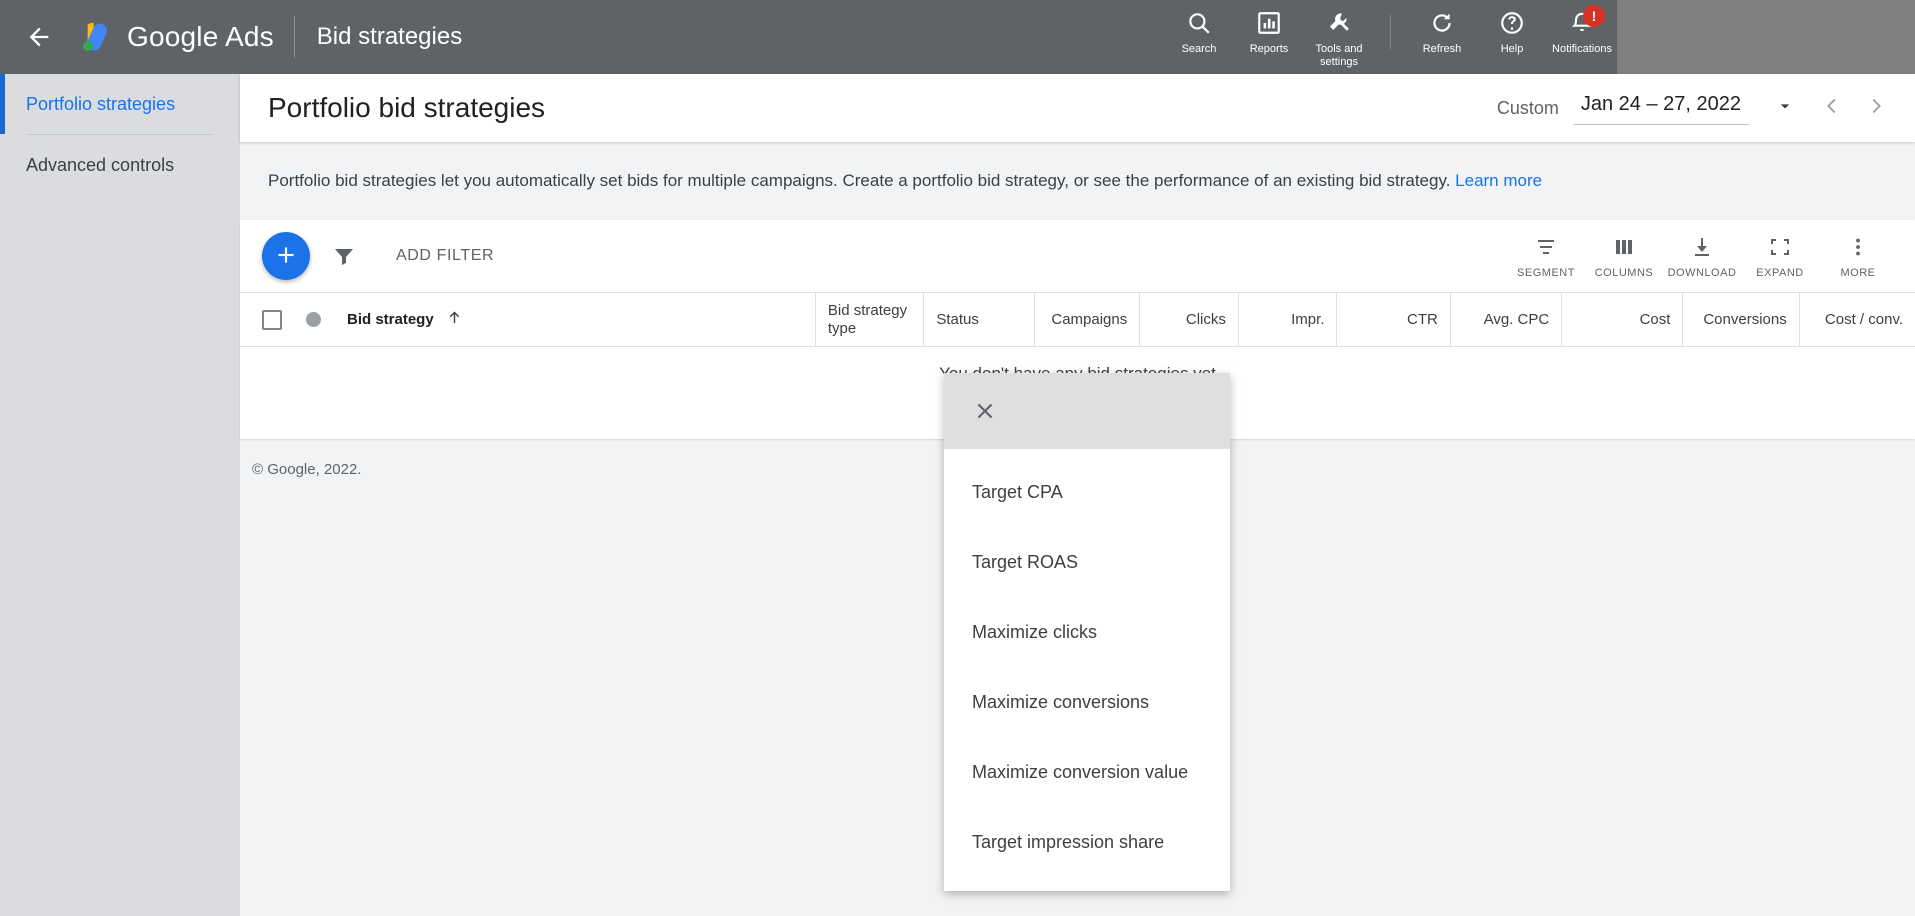  What do you see at coordinates (294, 37) in the screenshot?
I see `brand-divider` at bounding box center [294, 37].